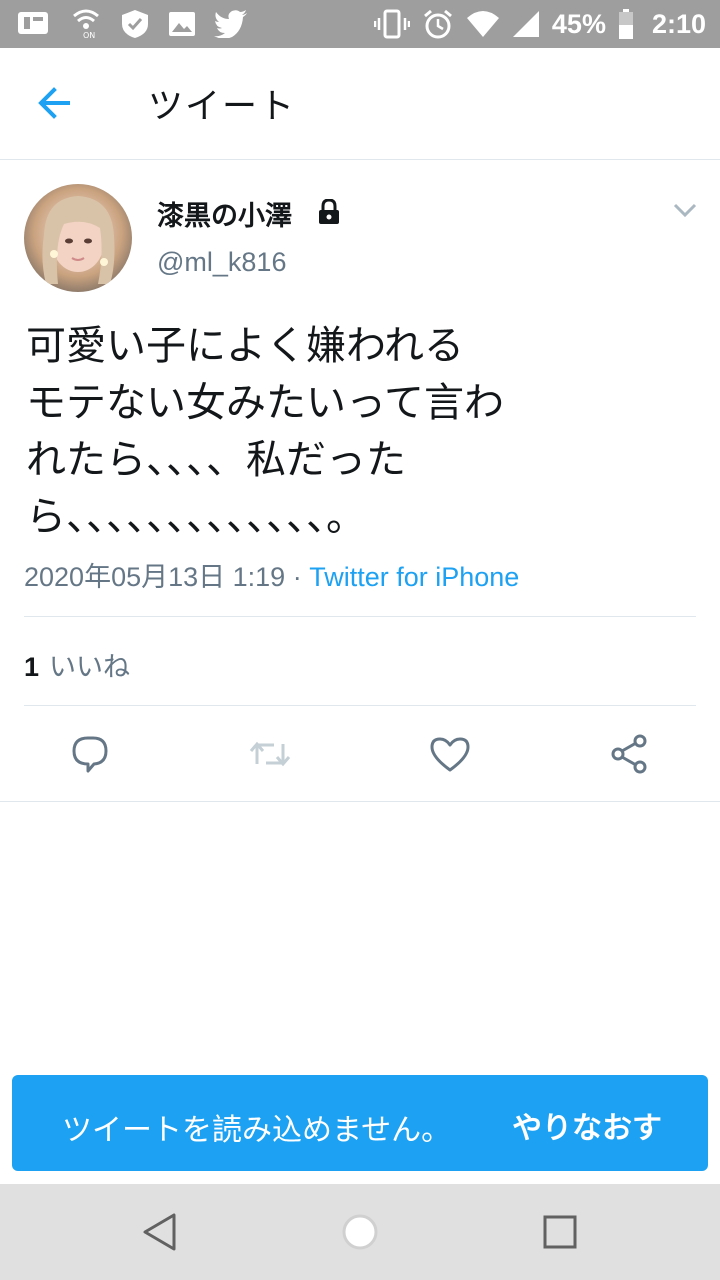 This screenshot has height=1280, width=720. I want to click on signal-icon, so click(526, 24).